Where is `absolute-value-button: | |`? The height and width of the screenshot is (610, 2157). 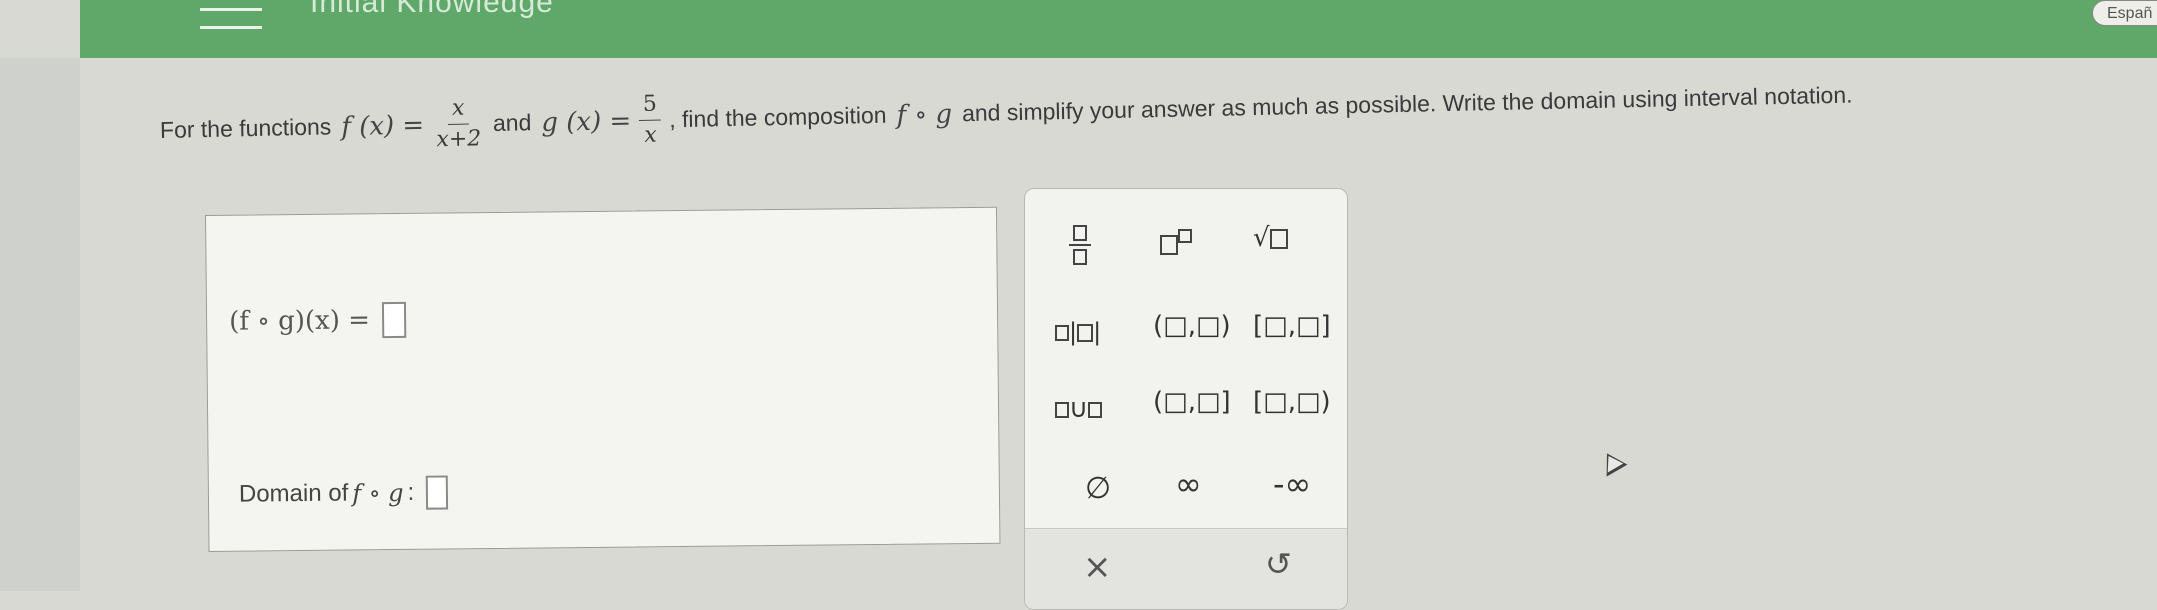
absolute-value-button: | | is located at coordinates (1078, 332).